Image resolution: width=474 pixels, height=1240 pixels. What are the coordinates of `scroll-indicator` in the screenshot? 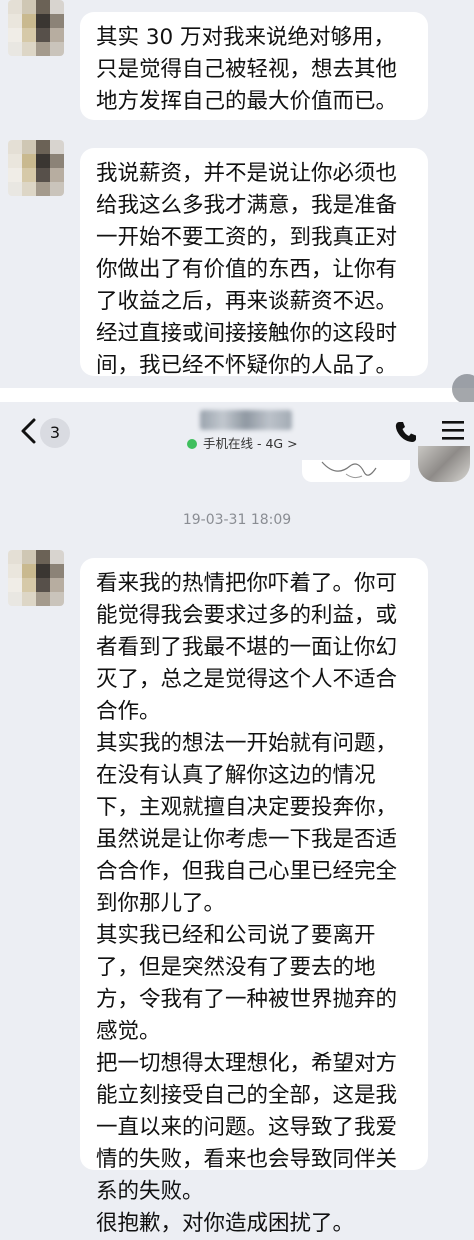 It's located at (463, 389).